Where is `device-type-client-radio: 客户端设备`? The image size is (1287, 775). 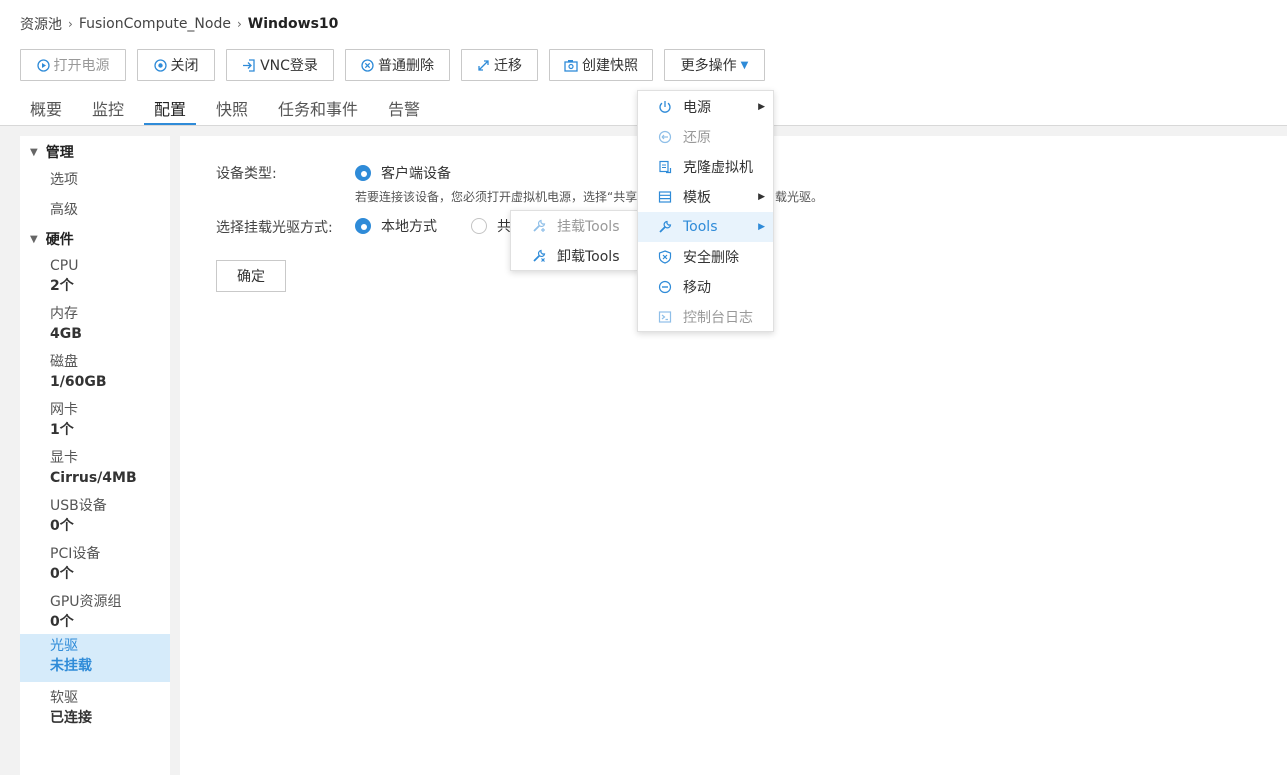
device-type-client-radio: 客户端设备 is located at coordinates (403, 173).